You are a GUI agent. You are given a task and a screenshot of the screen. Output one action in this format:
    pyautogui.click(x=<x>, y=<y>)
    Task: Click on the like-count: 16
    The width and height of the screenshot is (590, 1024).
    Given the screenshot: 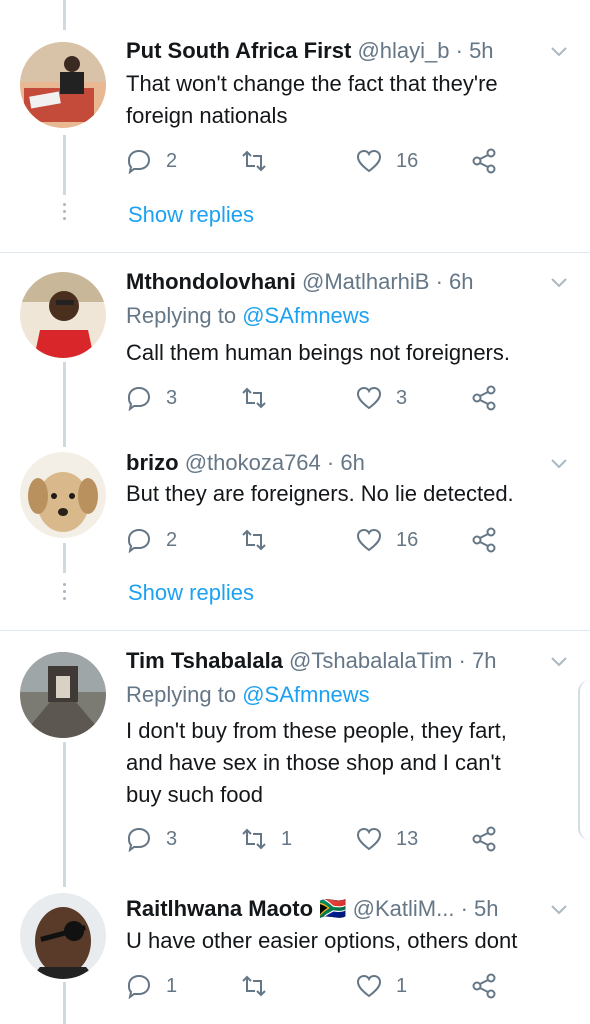 What is the action you would take?
    pyautogui.click(x=407, y=160)
    